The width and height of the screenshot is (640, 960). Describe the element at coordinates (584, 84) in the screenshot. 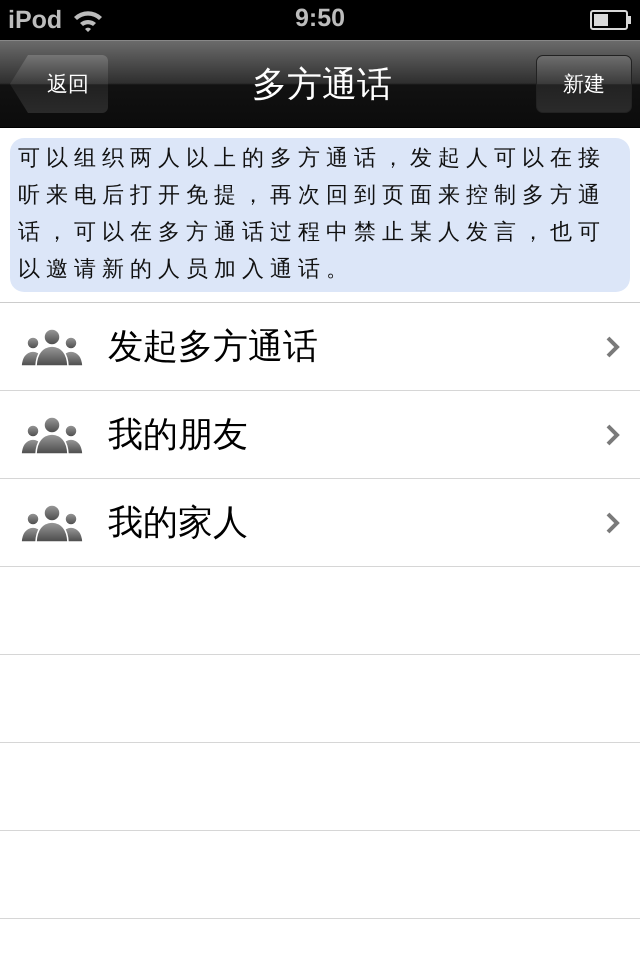

I see `new-button: 新建` at that location.